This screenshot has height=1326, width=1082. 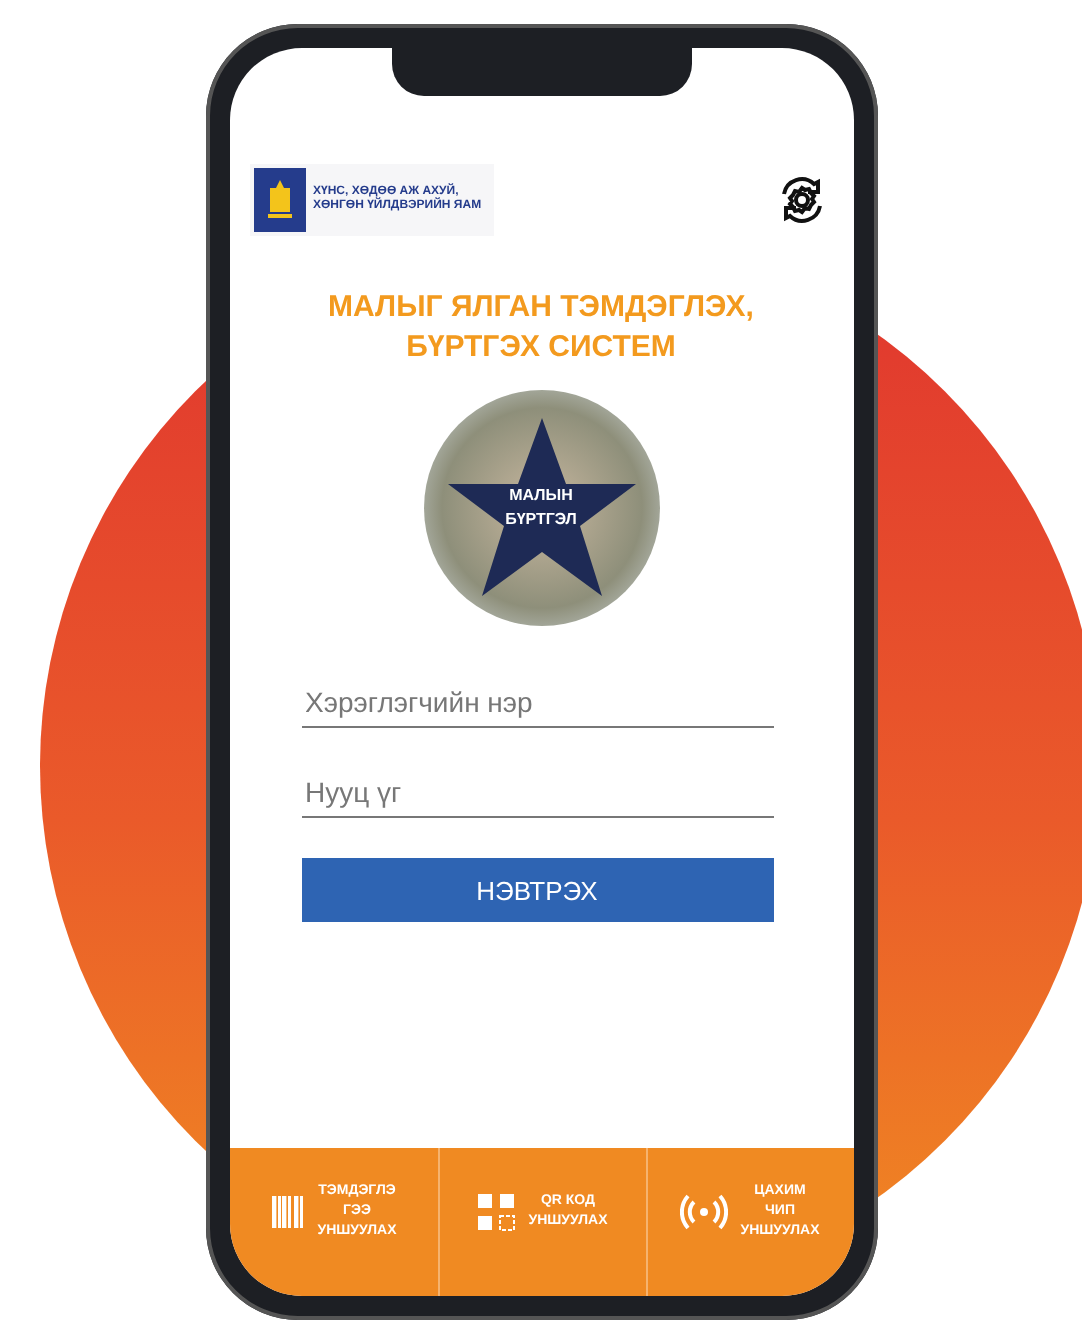 I want to click on app-title: МАЛЫГ ЯЛГАН ТЭМДЭГЛЭХ, БҮРТГЭХ СИСТЕМ, so click(x=541, y=327).